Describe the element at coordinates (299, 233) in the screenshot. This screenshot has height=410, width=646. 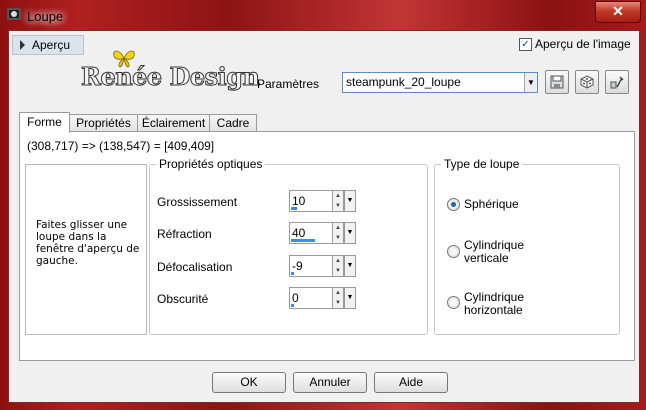
I see `refraction-value: 40` at that location.